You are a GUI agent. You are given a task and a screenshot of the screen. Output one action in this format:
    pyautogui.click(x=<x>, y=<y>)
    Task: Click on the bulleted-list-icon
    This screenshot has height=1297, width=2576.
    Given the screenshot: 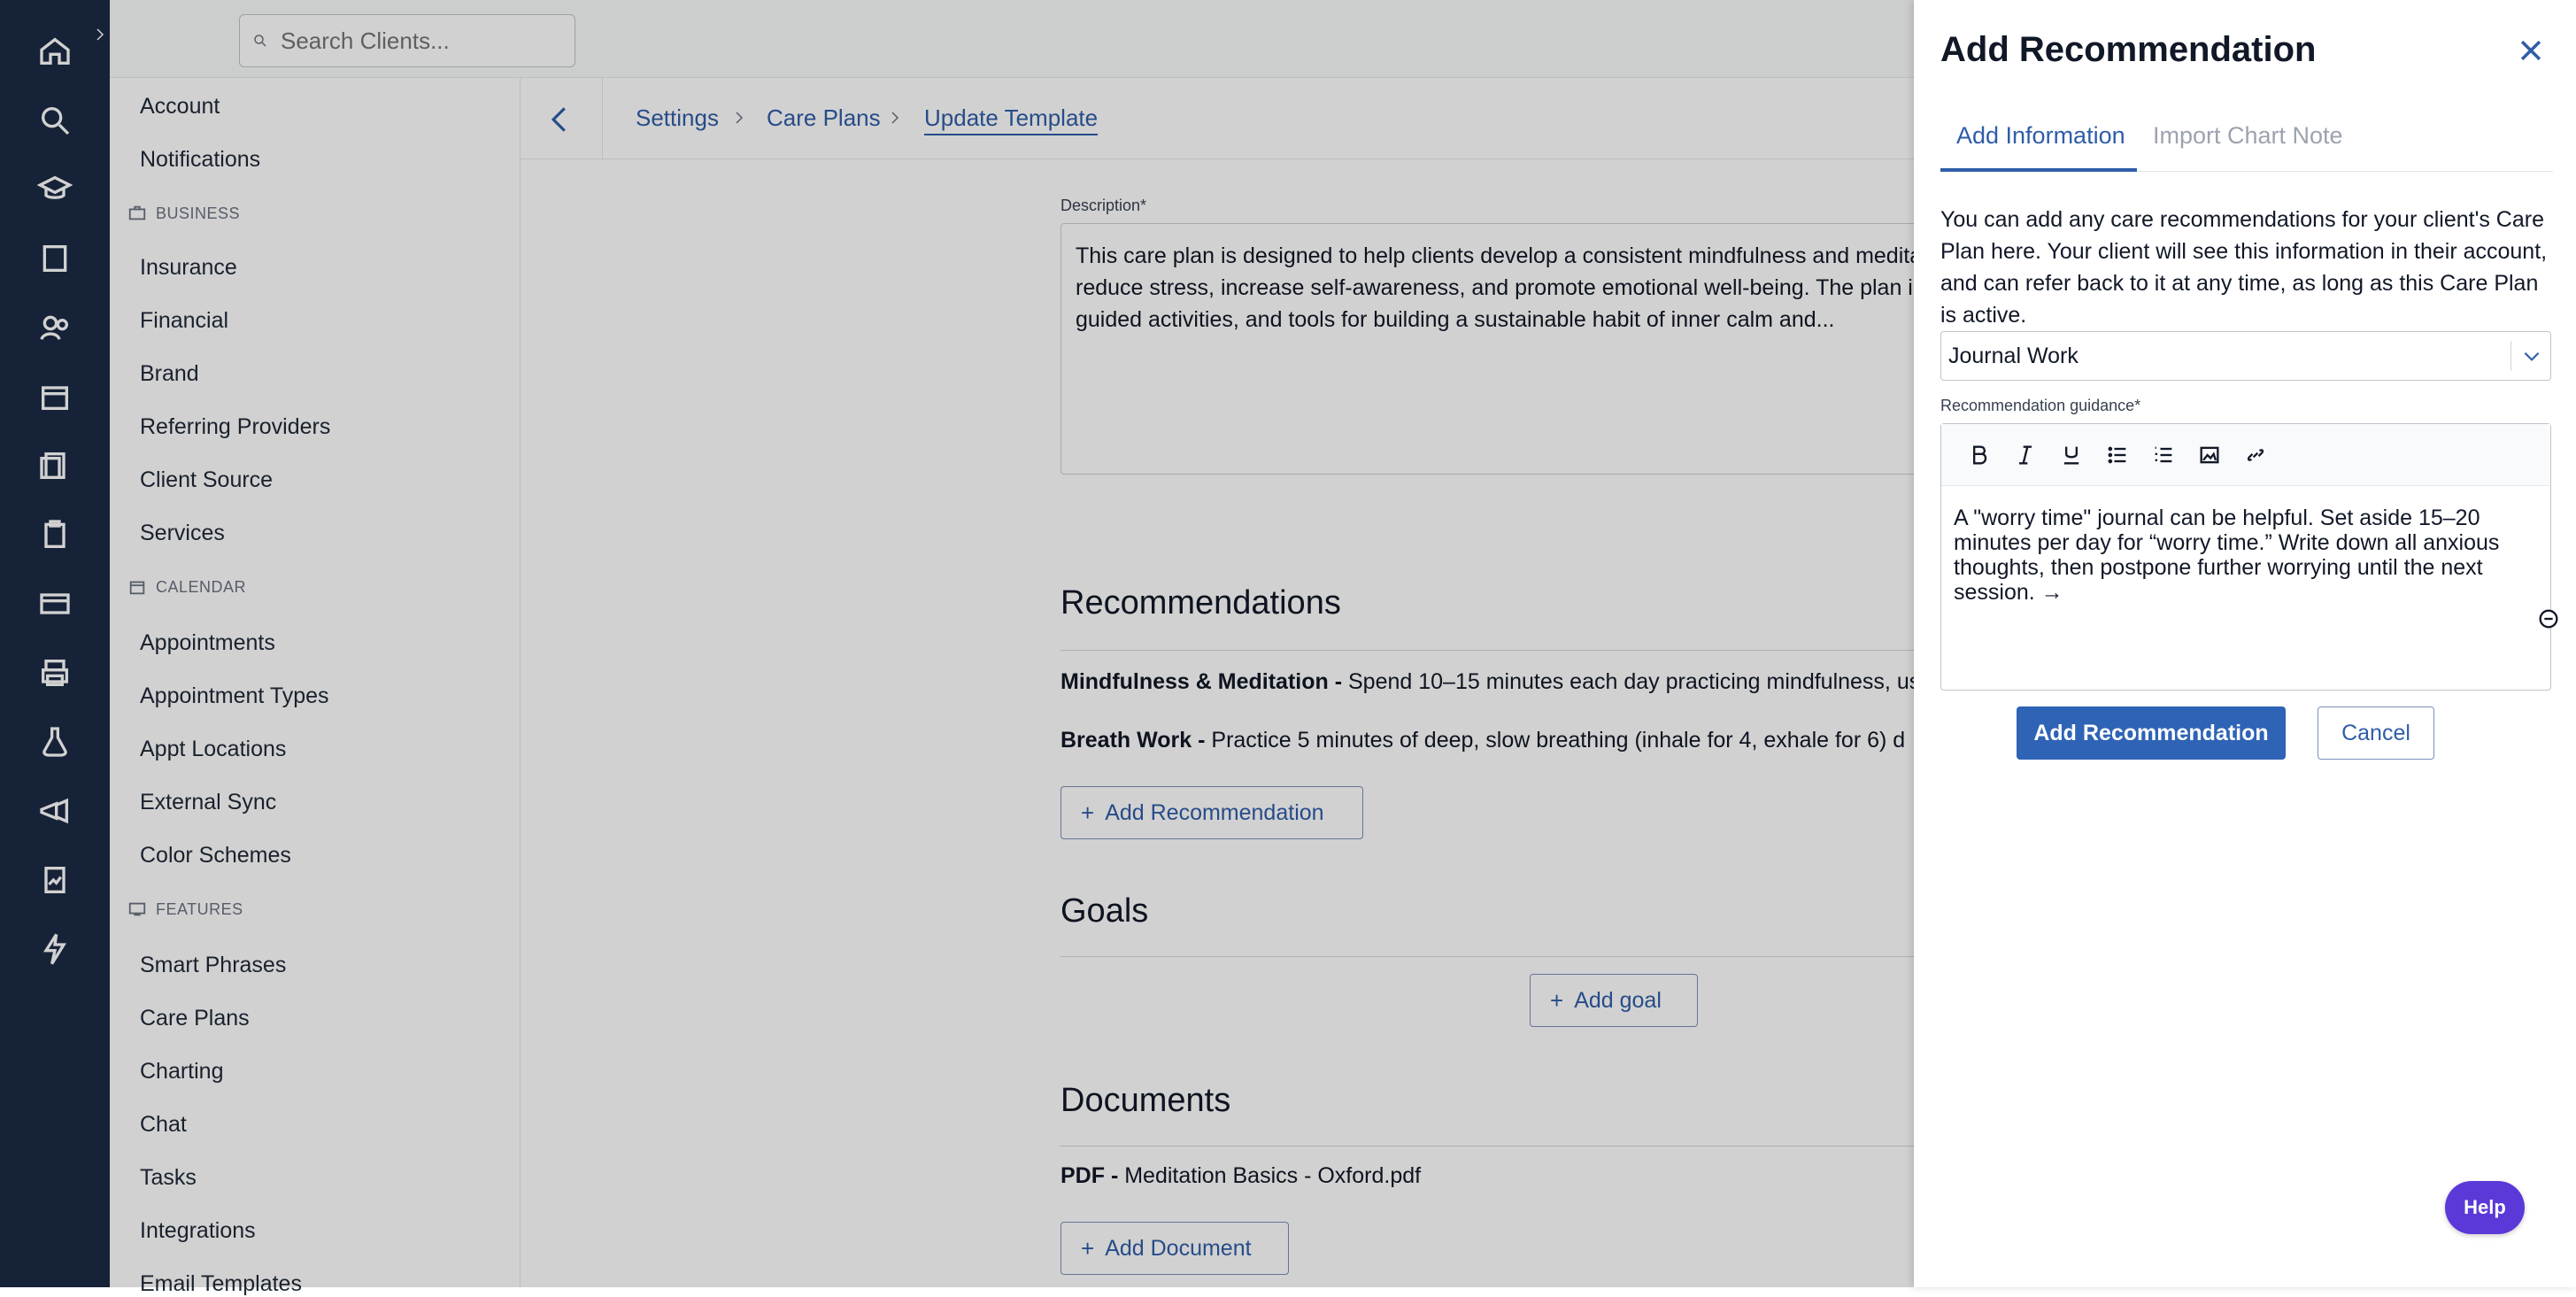 What is the action you would take?
    pyautogui.click(x=2117, y=455)
    